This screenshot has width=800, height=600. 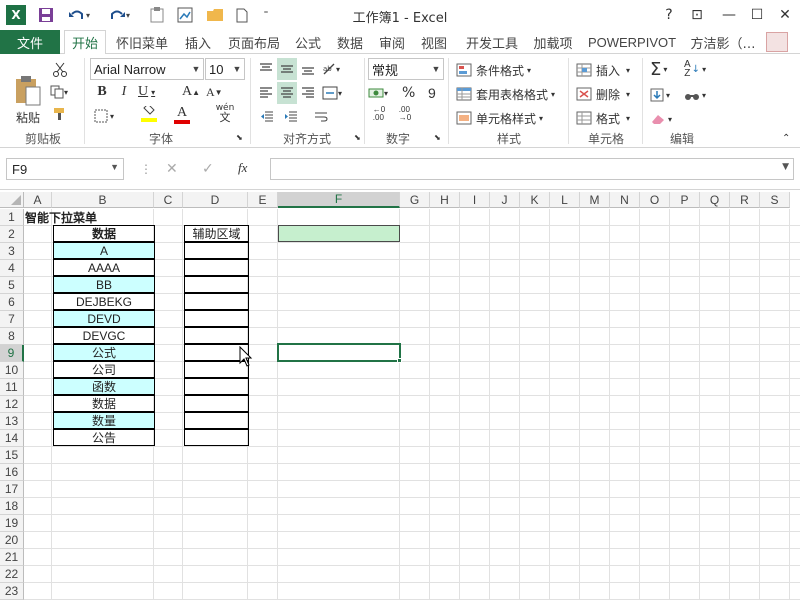 I want to click on delete-cells-button: 删除 ▾, so click(x=609, y=94).